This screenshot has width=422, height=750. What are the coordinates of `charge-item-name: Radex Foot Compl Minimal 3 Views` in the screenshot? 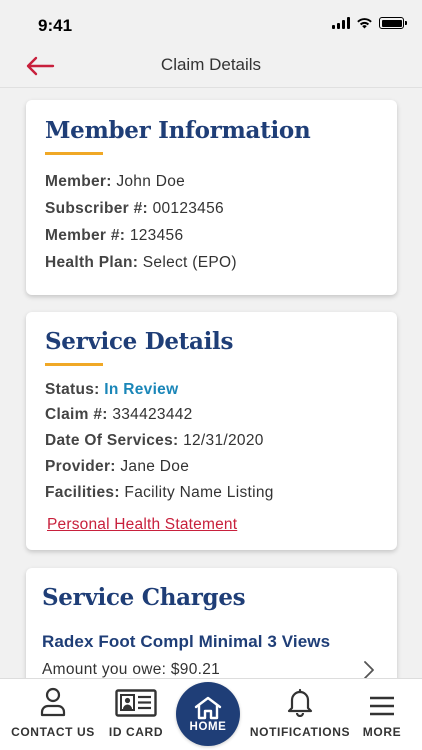 It's located at (186, 641).